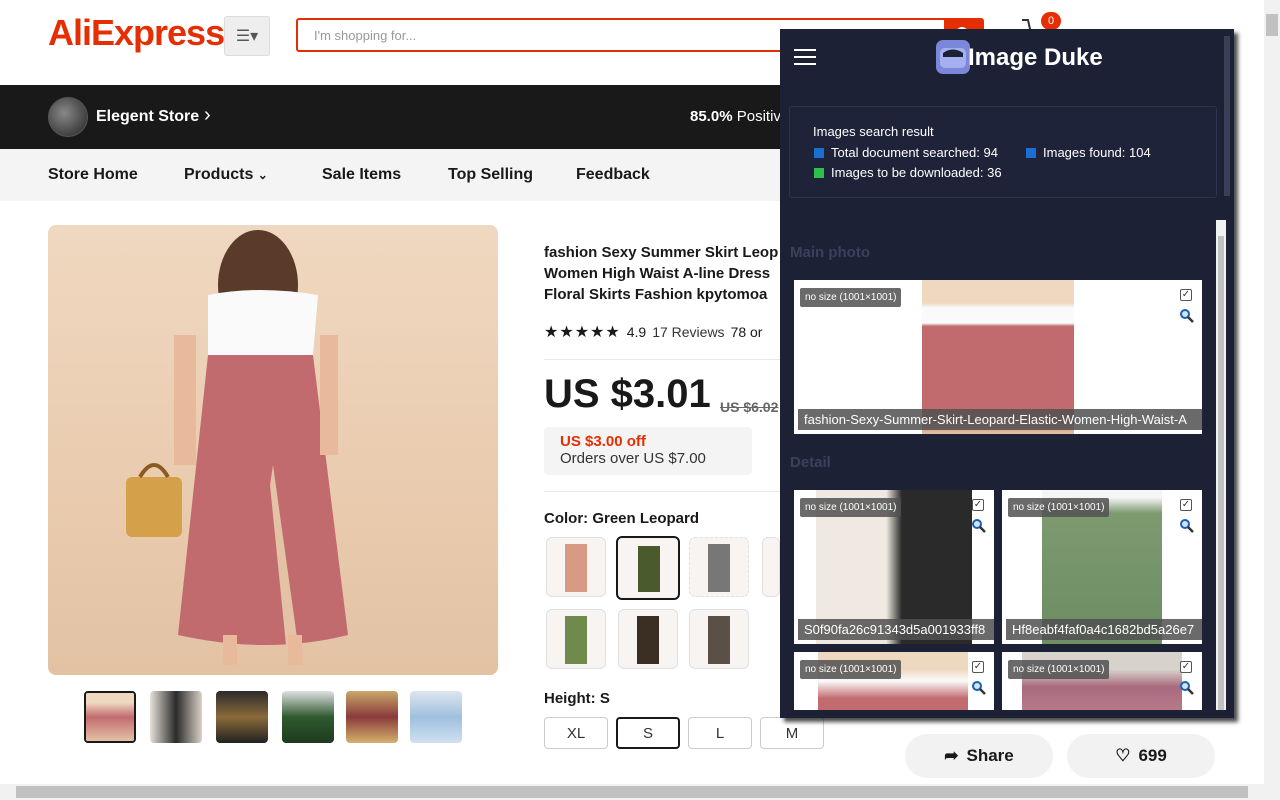  Describe the element at coordinates (1227, 116) in the screenshot. I see `panel-outer-scroll-thumb` at that location.